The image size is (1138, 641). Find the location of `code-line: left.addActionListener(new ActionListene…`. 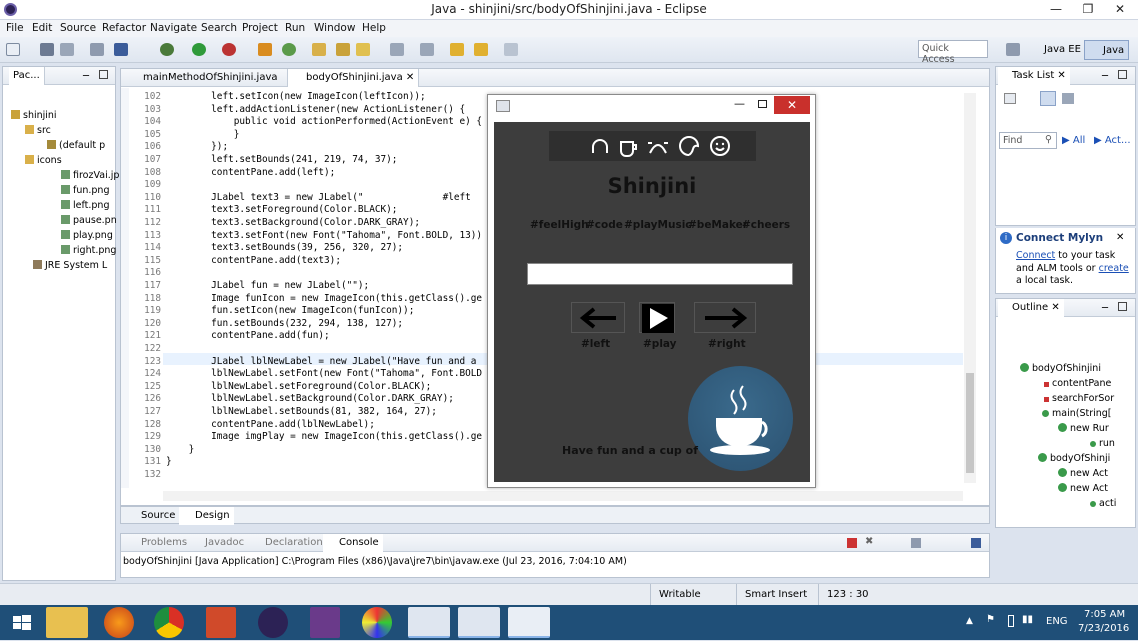

code-line: left.addActionListener(new ActionListene… is located at coordinates (315, 109).